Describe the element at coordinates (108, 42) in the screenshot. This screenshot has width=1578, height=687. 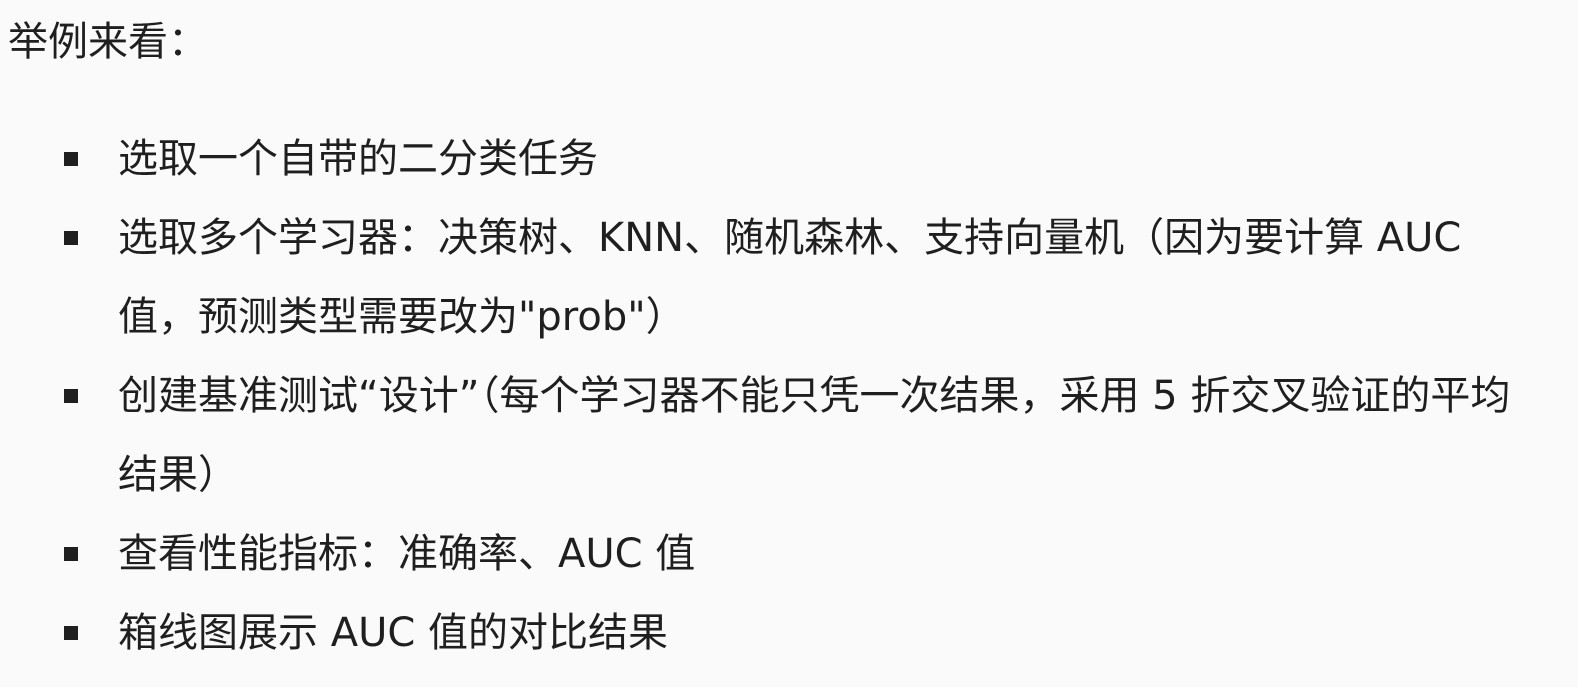
I see `intro-text: 举例来看：` at that location.